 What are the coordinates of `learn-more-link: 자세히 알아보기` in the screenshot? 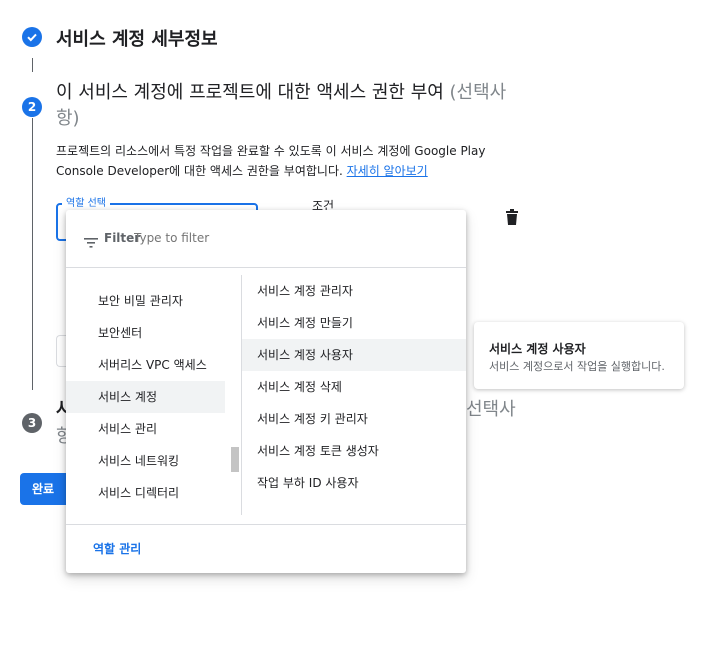 It's located at (387, 171).